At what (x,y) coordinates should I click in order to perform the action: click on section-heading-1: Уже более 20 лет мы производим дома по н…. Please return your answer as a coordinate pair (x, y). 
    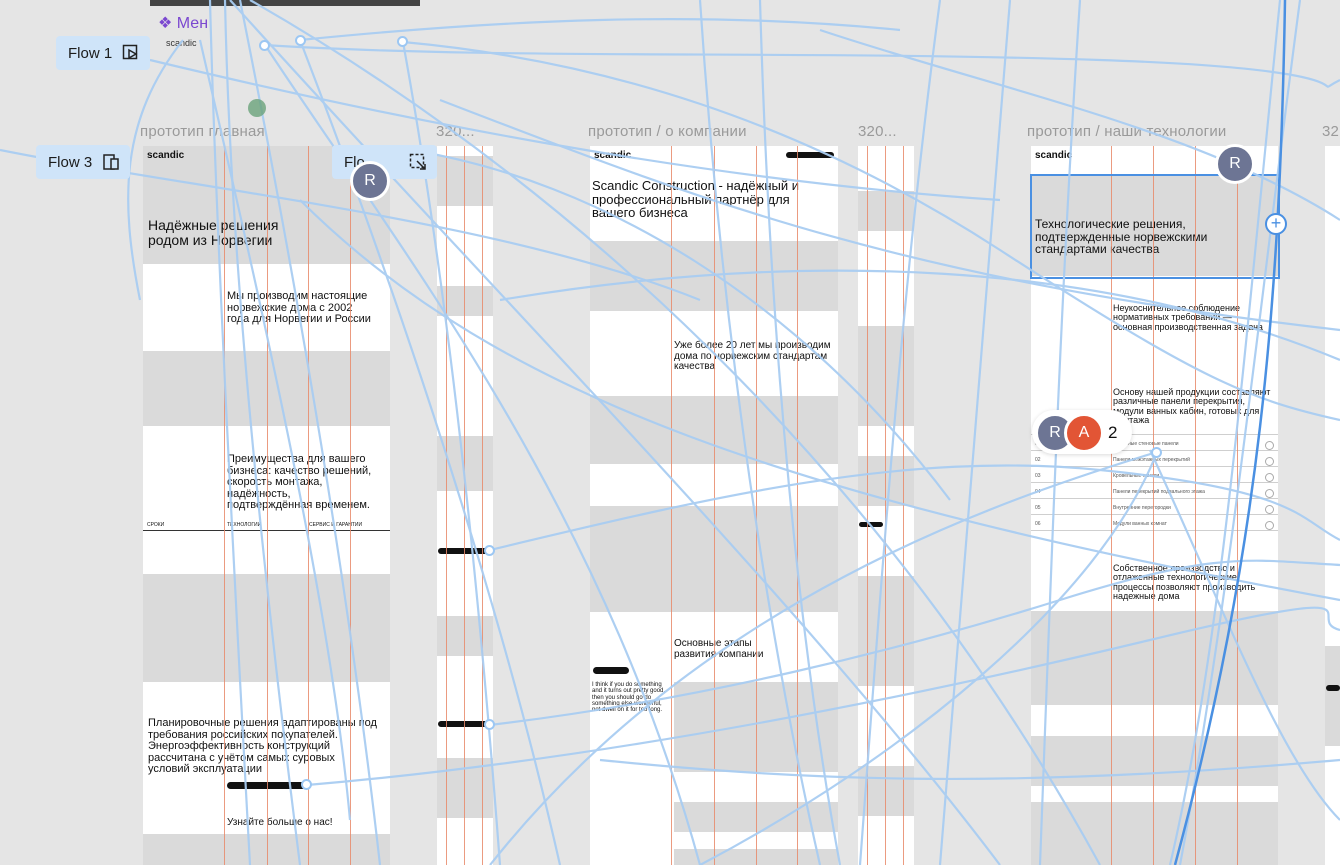
    Looking at the image, I should click on (752, 356).